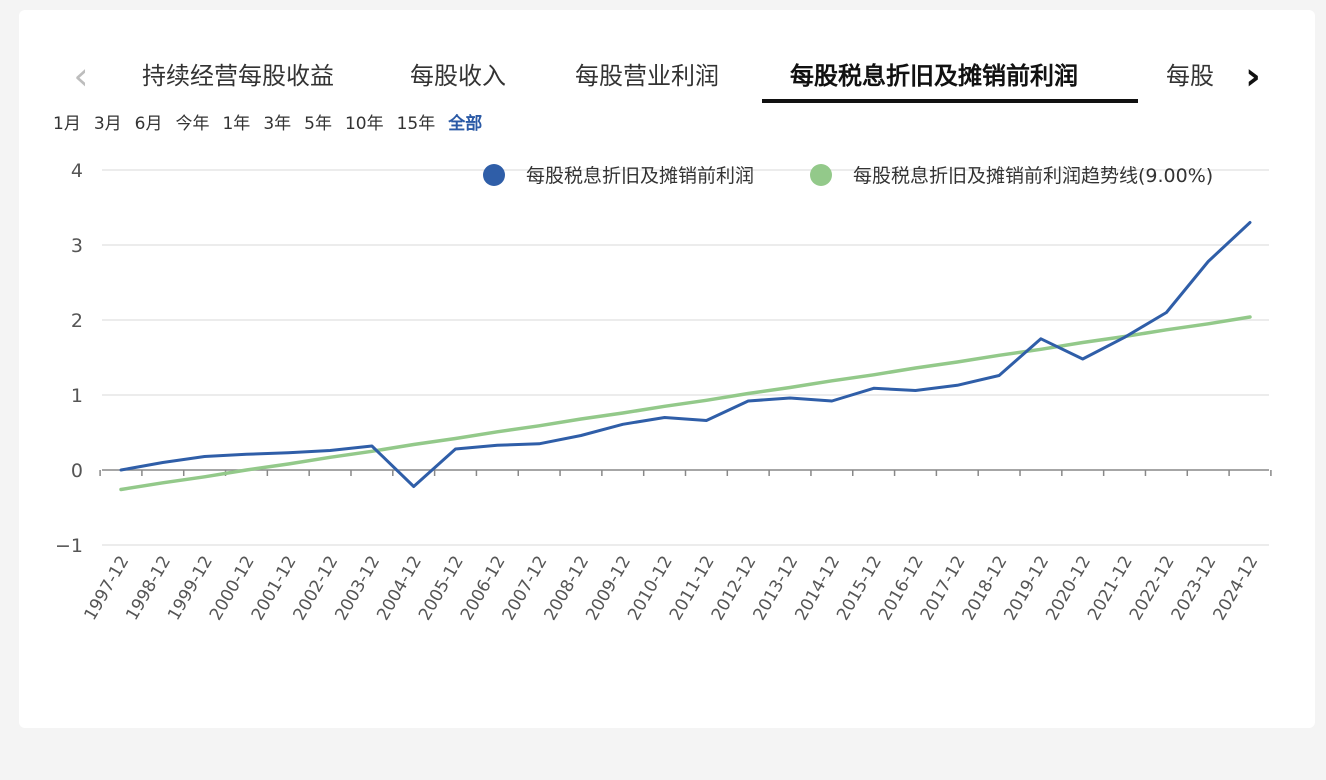 Image resolution: width=1326 pixels, height=780 pixels. I want to click on legend: 每股税息折旧及摊销前利润 每股税息折旧及摊销前利润趋势线(9.00%), so click(848, 175).